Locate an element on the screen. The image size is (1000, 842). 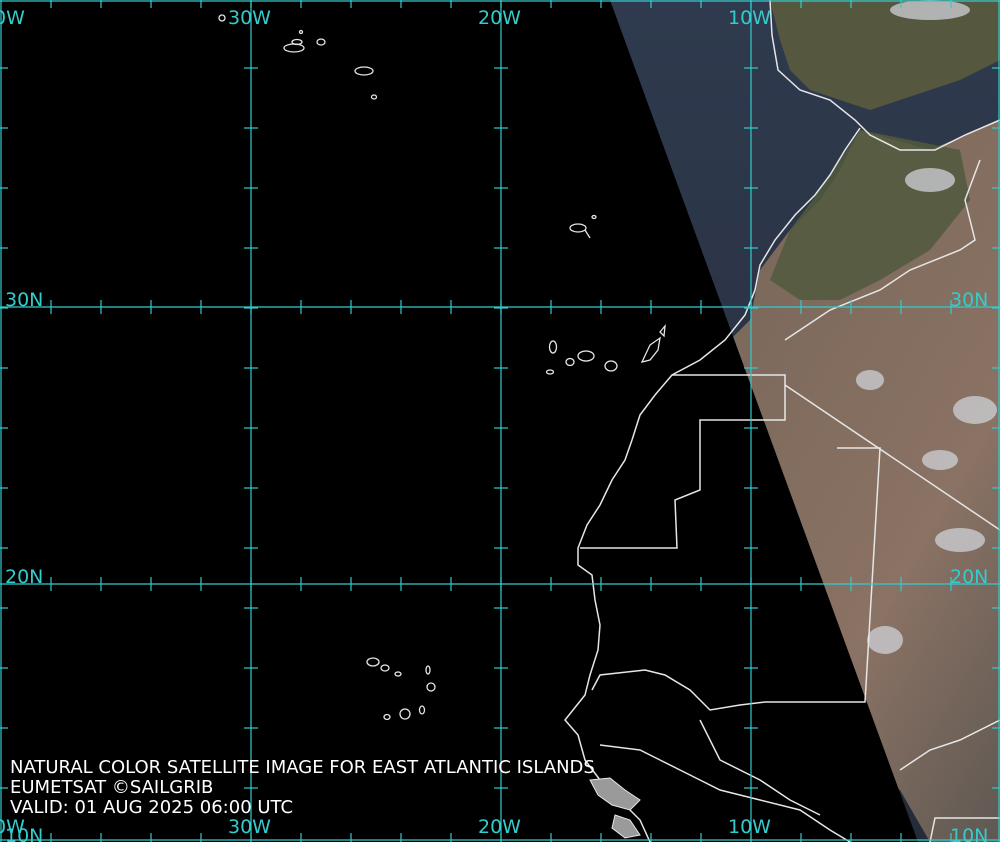
caption-credit: EUMETSAT ©SAILGRIB is located at coordinates (112, 787).